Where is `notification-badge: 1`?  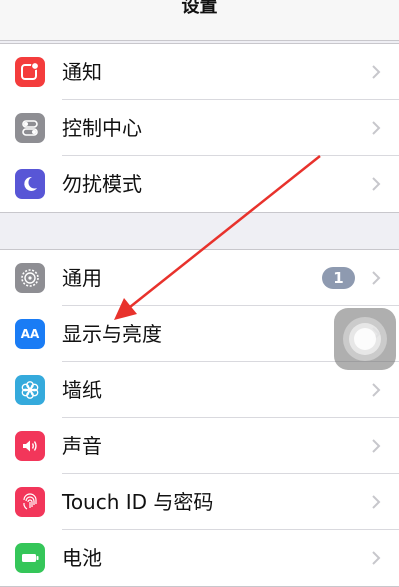 notification-badge: 1 is located at coordinates (338, 278).